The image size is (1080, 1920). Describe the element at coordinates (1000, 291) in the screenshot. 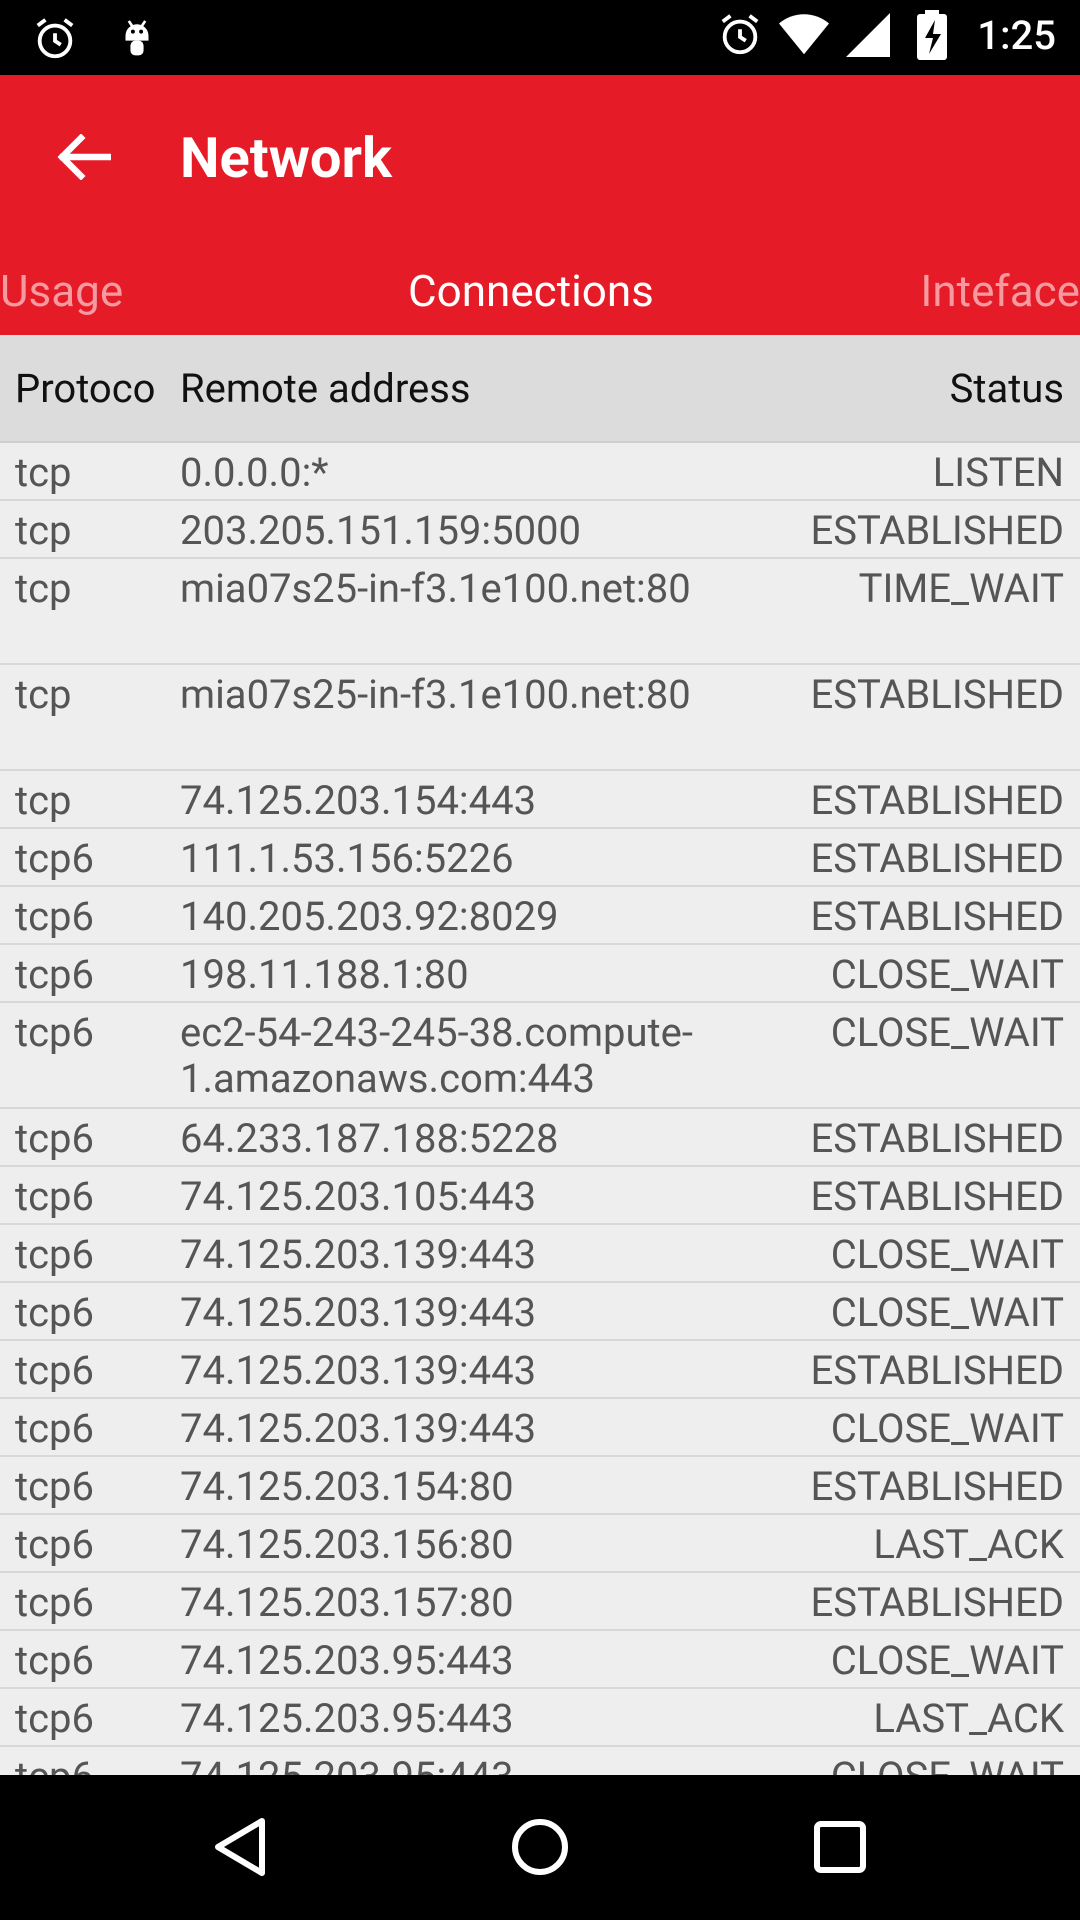

I see `tab-interface: Inteface` at that location.